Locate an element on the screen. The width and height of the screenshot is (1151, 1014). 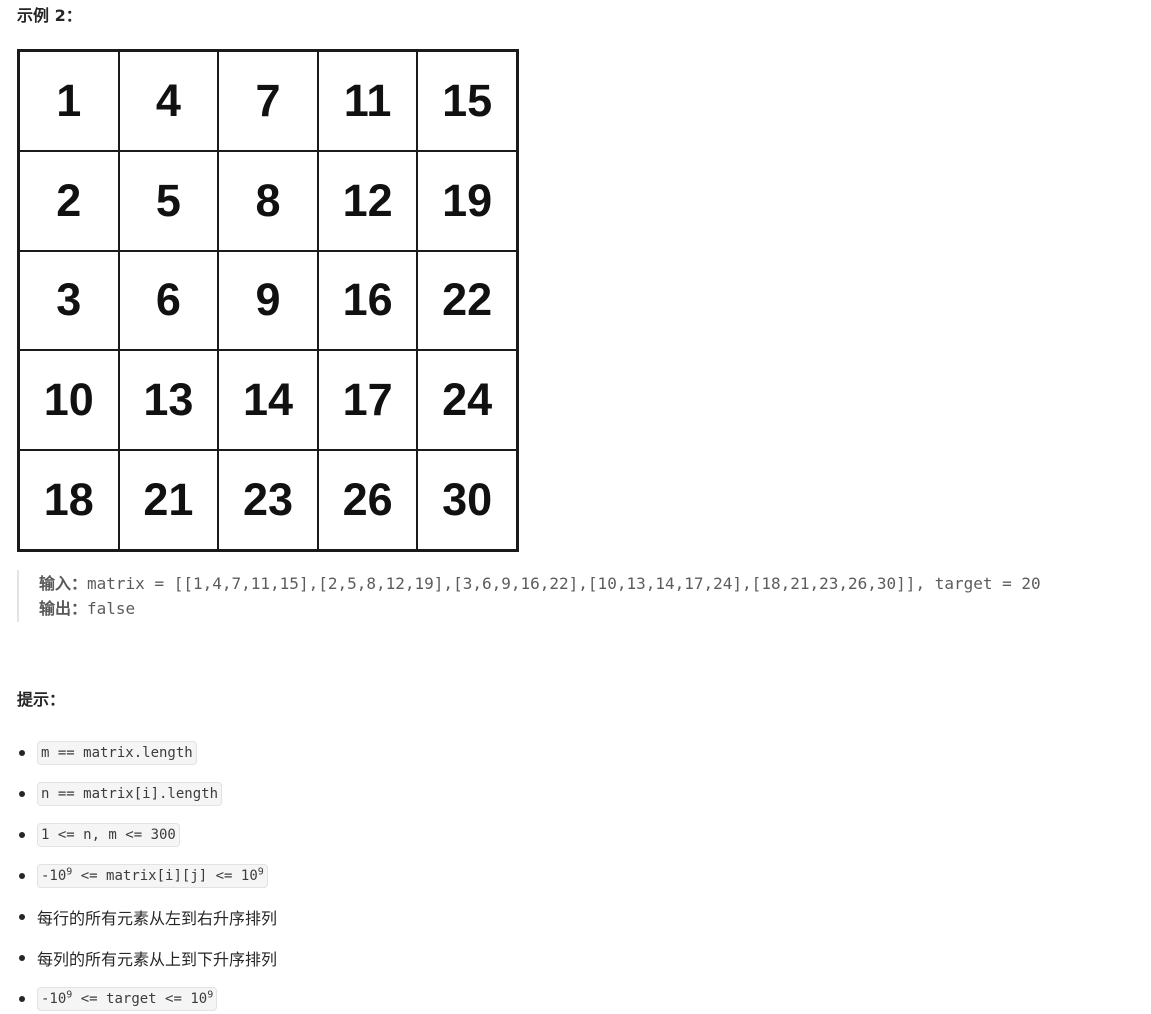
hints-title: 提示： is located at coordinates (41, 699).